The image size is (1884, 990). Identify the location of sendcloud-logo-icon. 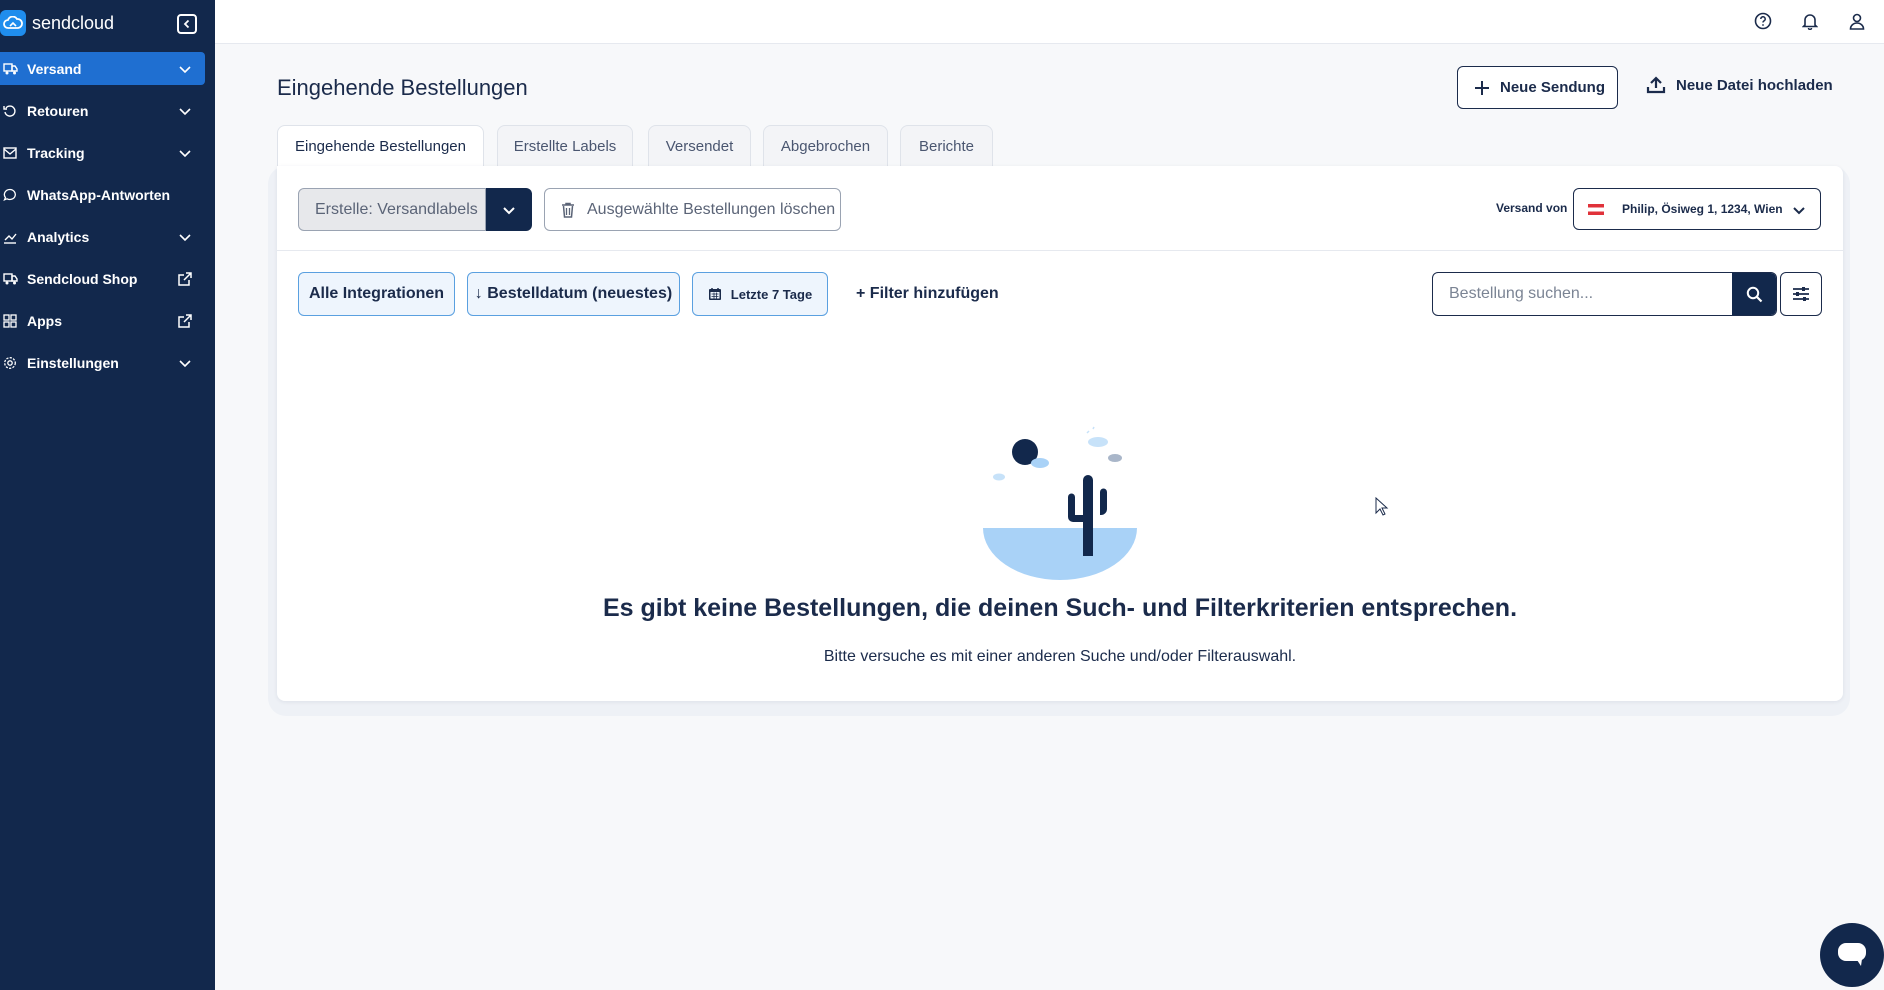
(13, 23).